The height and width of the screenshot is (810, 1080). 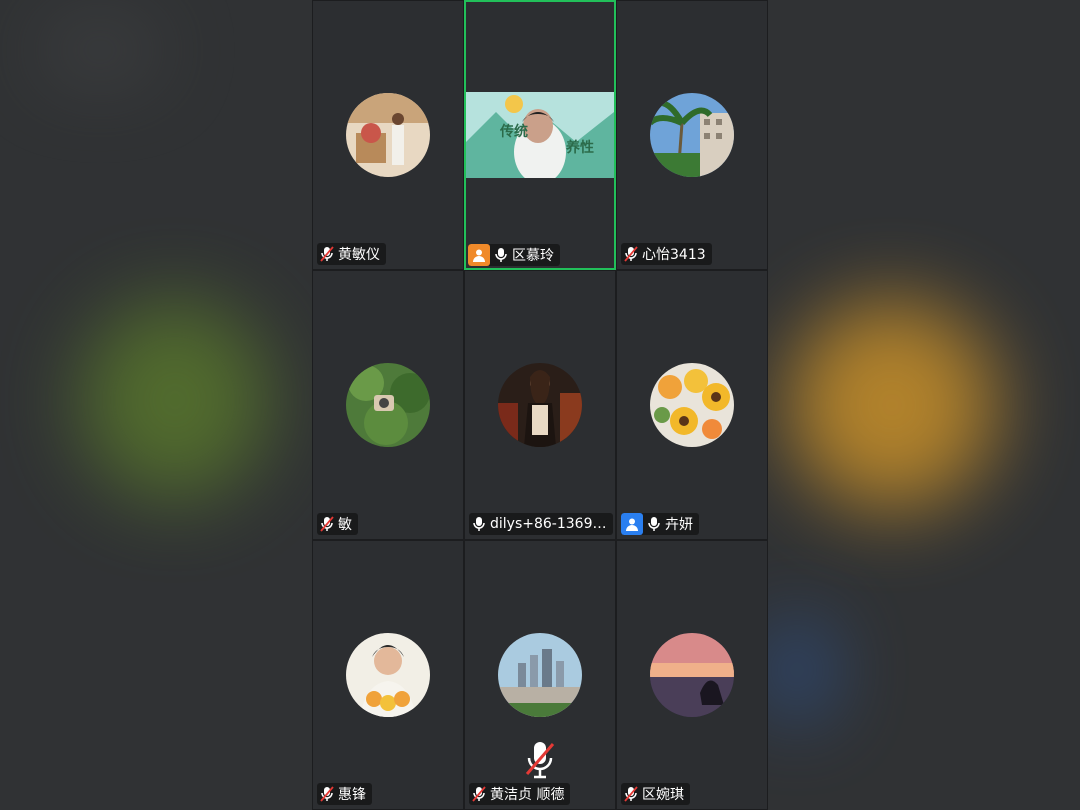 I want to click on participant-name-tag: 区婉琪, so click(x=655, y=794).